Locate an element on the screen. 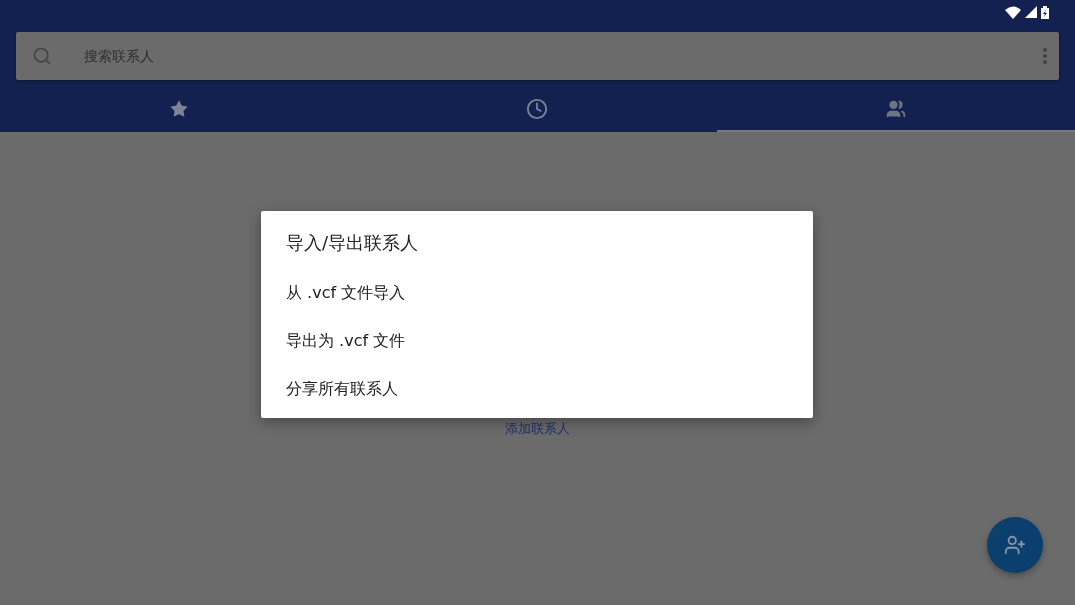 The height and width of the screenshot is (605, 1075). more-vertical-icon is located at coordinates (1045, 56).